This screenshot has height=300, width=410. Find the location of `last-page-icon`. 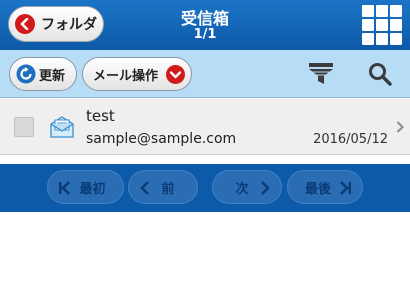

last-page-icon is located at coordinates (345, 188).